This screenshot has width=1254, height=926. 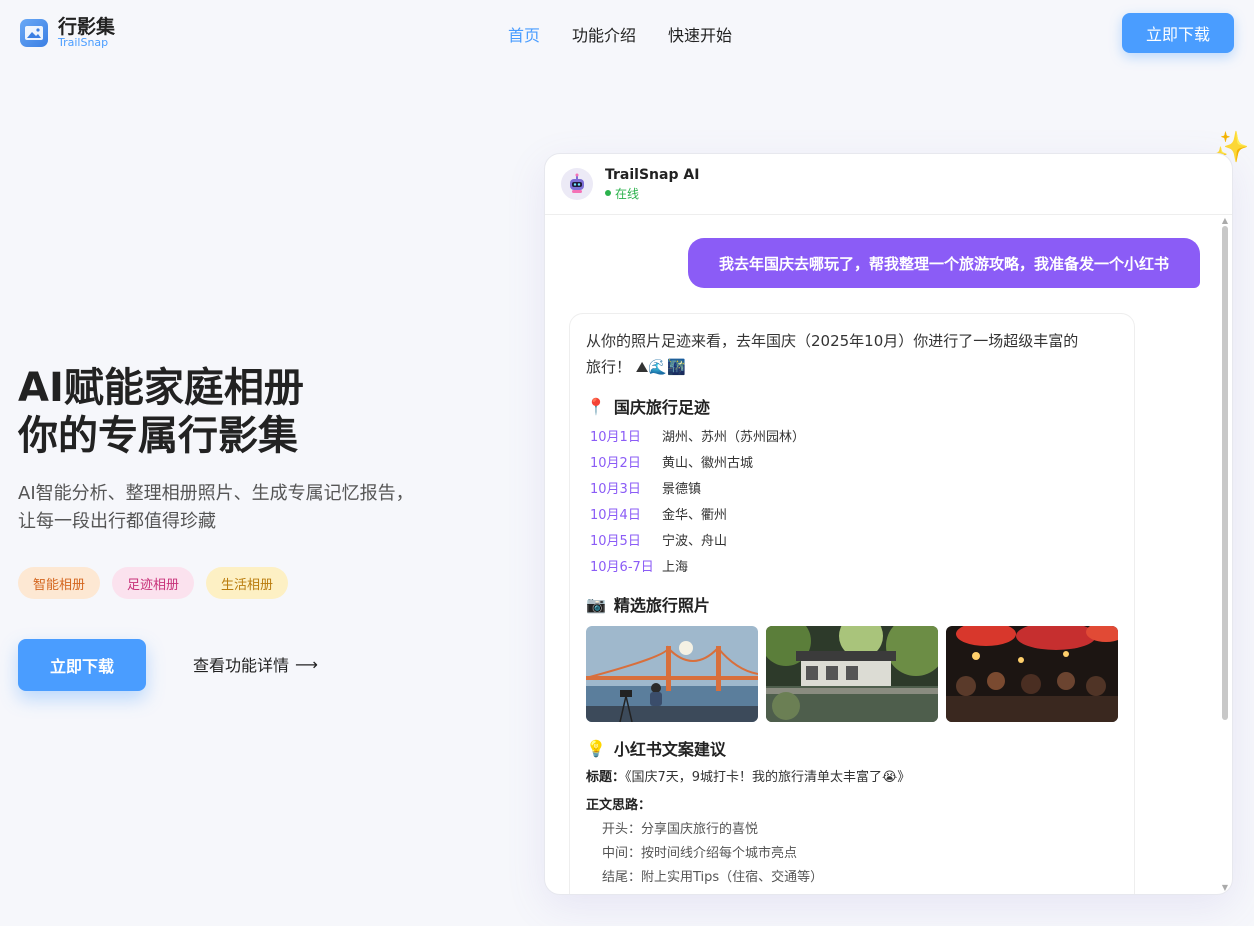 I want to click on photo-night-market, so click(x=1032, y=674).